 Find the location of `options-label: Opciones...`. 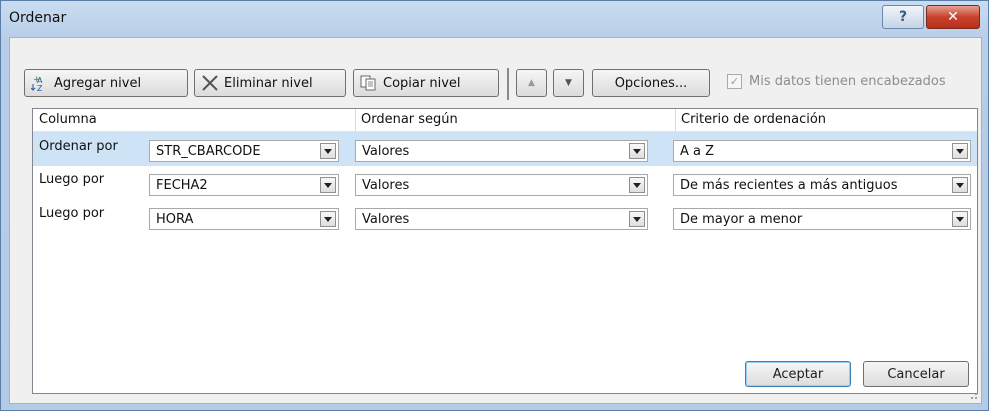

options-label: Opciones... is located at coordinates (651, 83).